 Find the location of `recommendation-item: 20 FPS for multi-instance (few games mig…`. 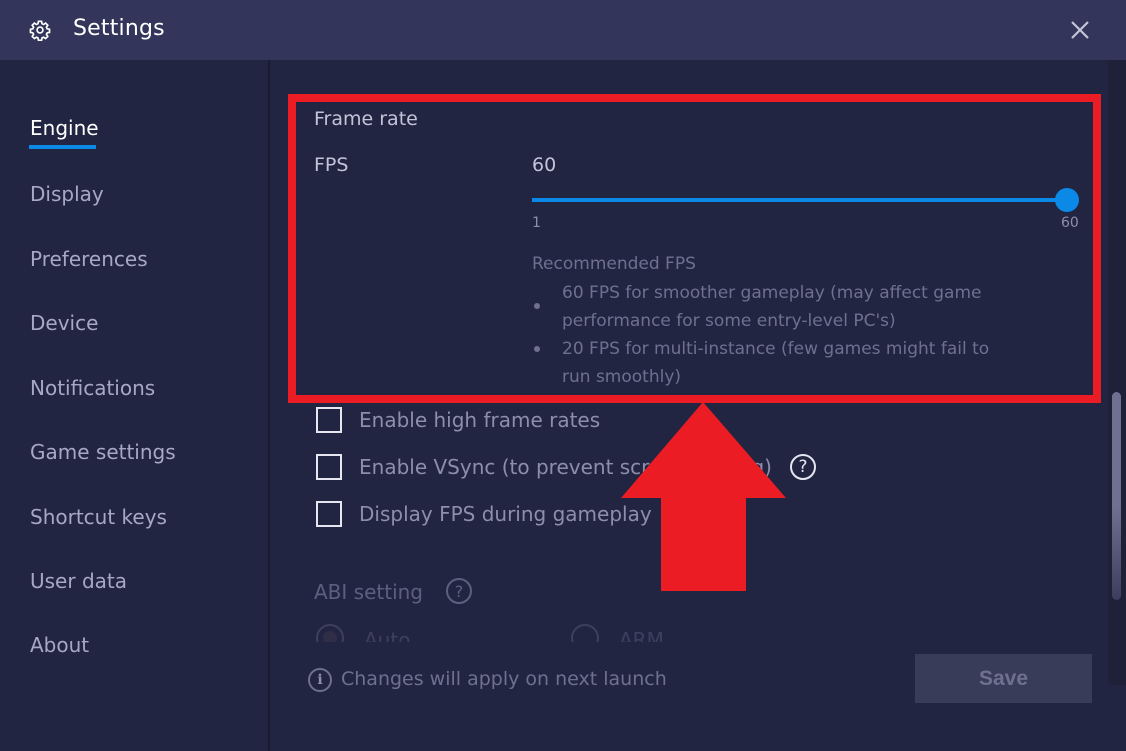

recommendation-item: 20 FPS for multi-instance (few games mig… is located at coordinates (776, 363).